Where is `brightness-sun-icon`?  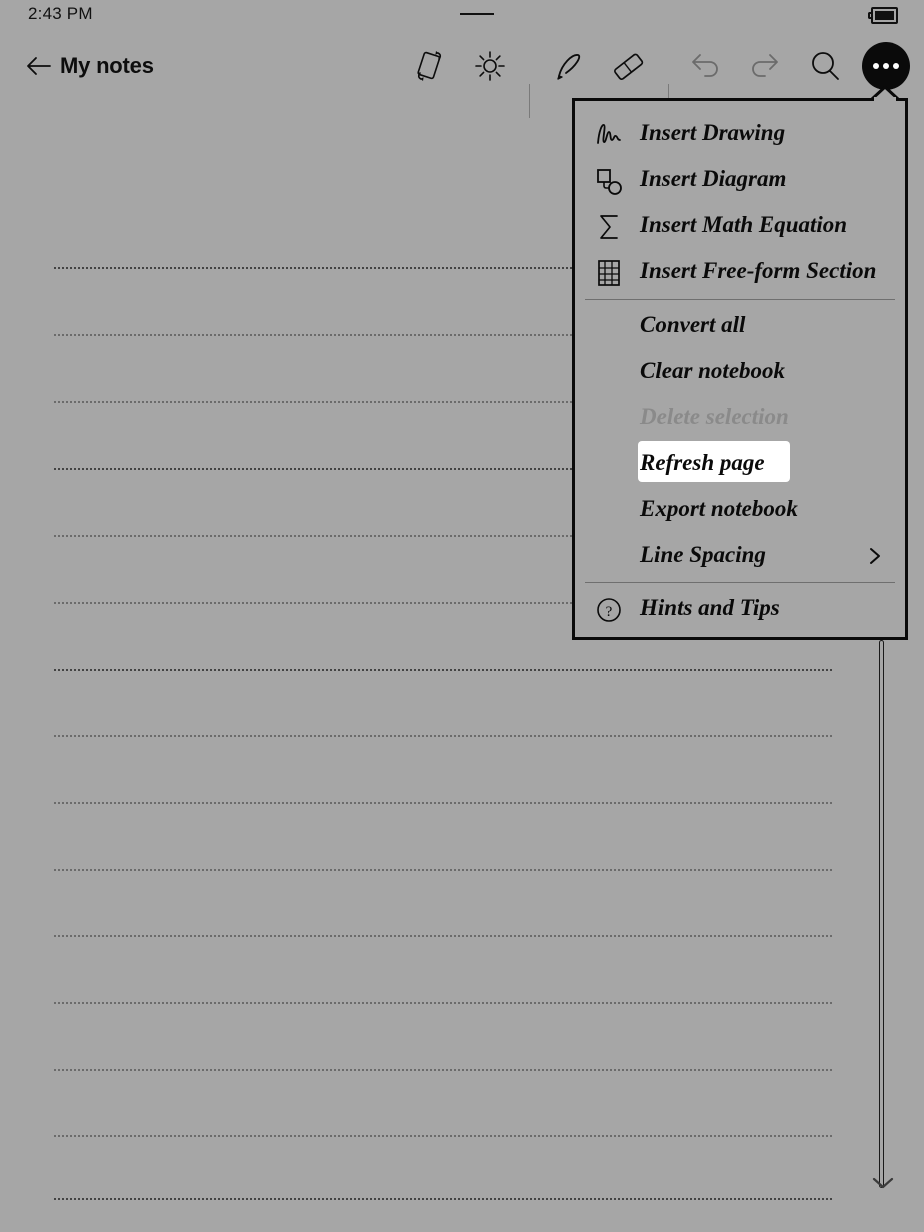
brightness-sun-icon is located at coordinates (490, 66).